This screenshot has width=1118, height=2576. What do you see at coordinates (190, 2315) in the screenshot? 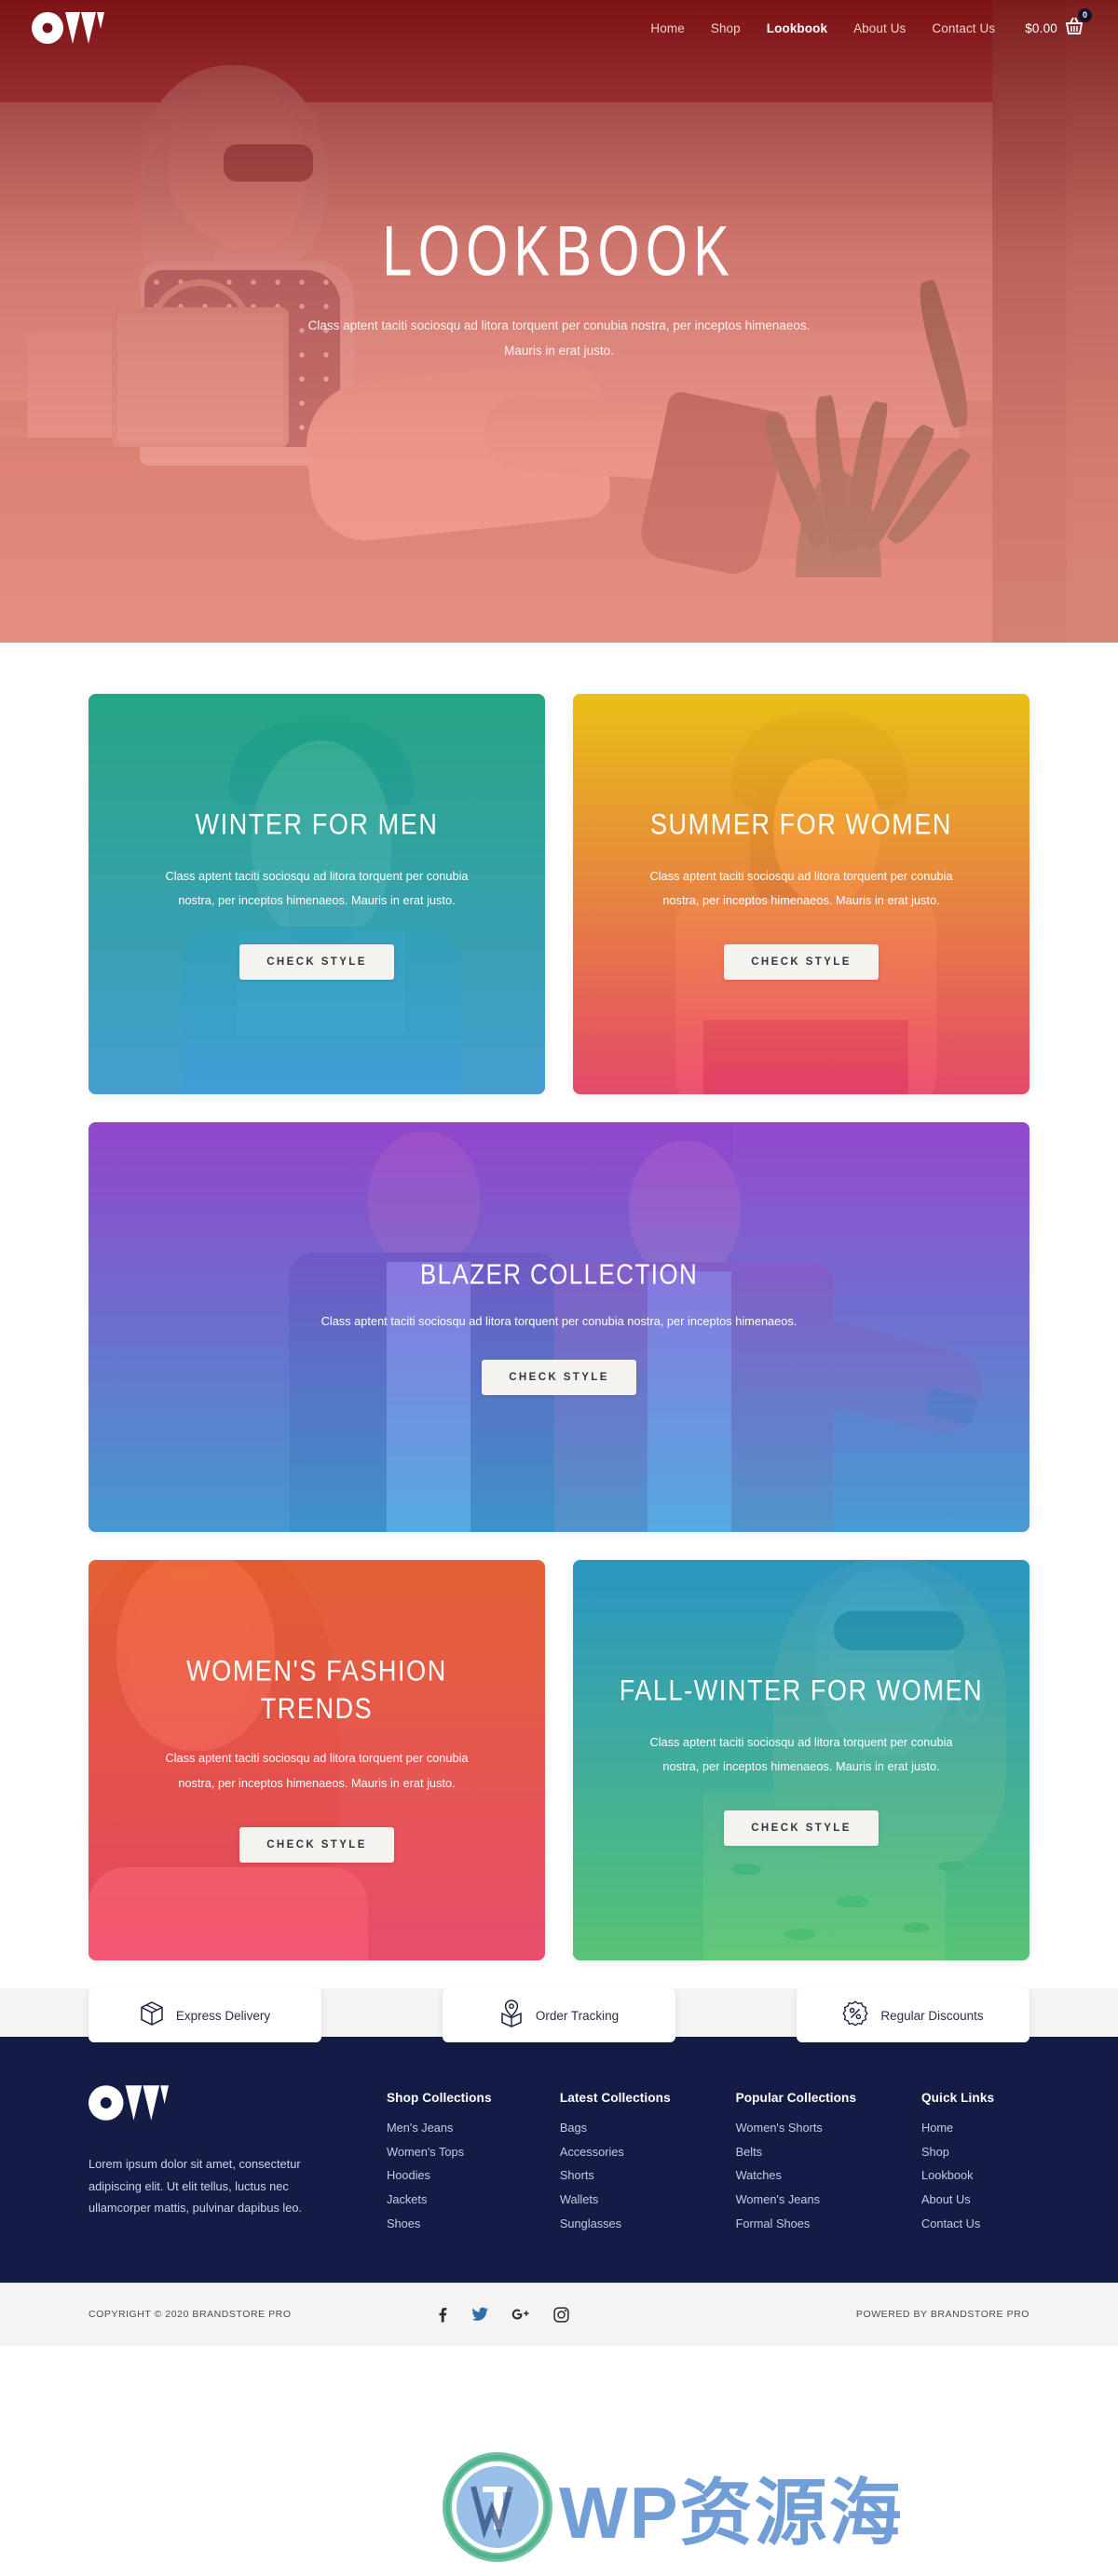
I see `copyright-text: COPYRIGHT © 2020 BRANDSTORE PRO` at bounding box center [190, 2315].